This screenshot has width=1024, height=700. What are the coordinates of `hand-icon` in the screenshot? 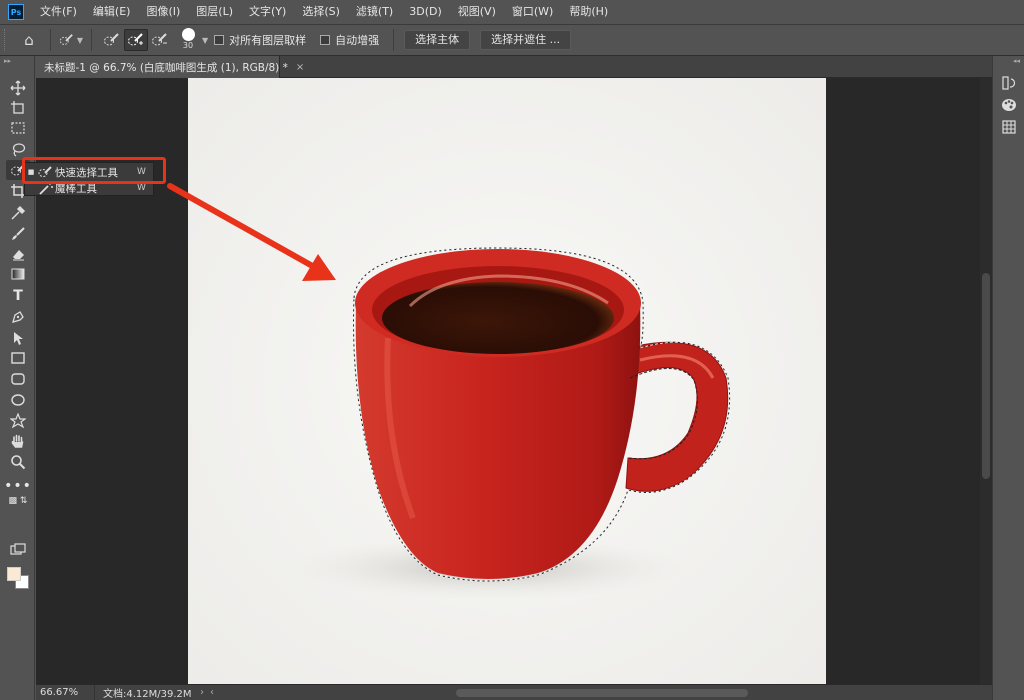 It's located at (17, 441).